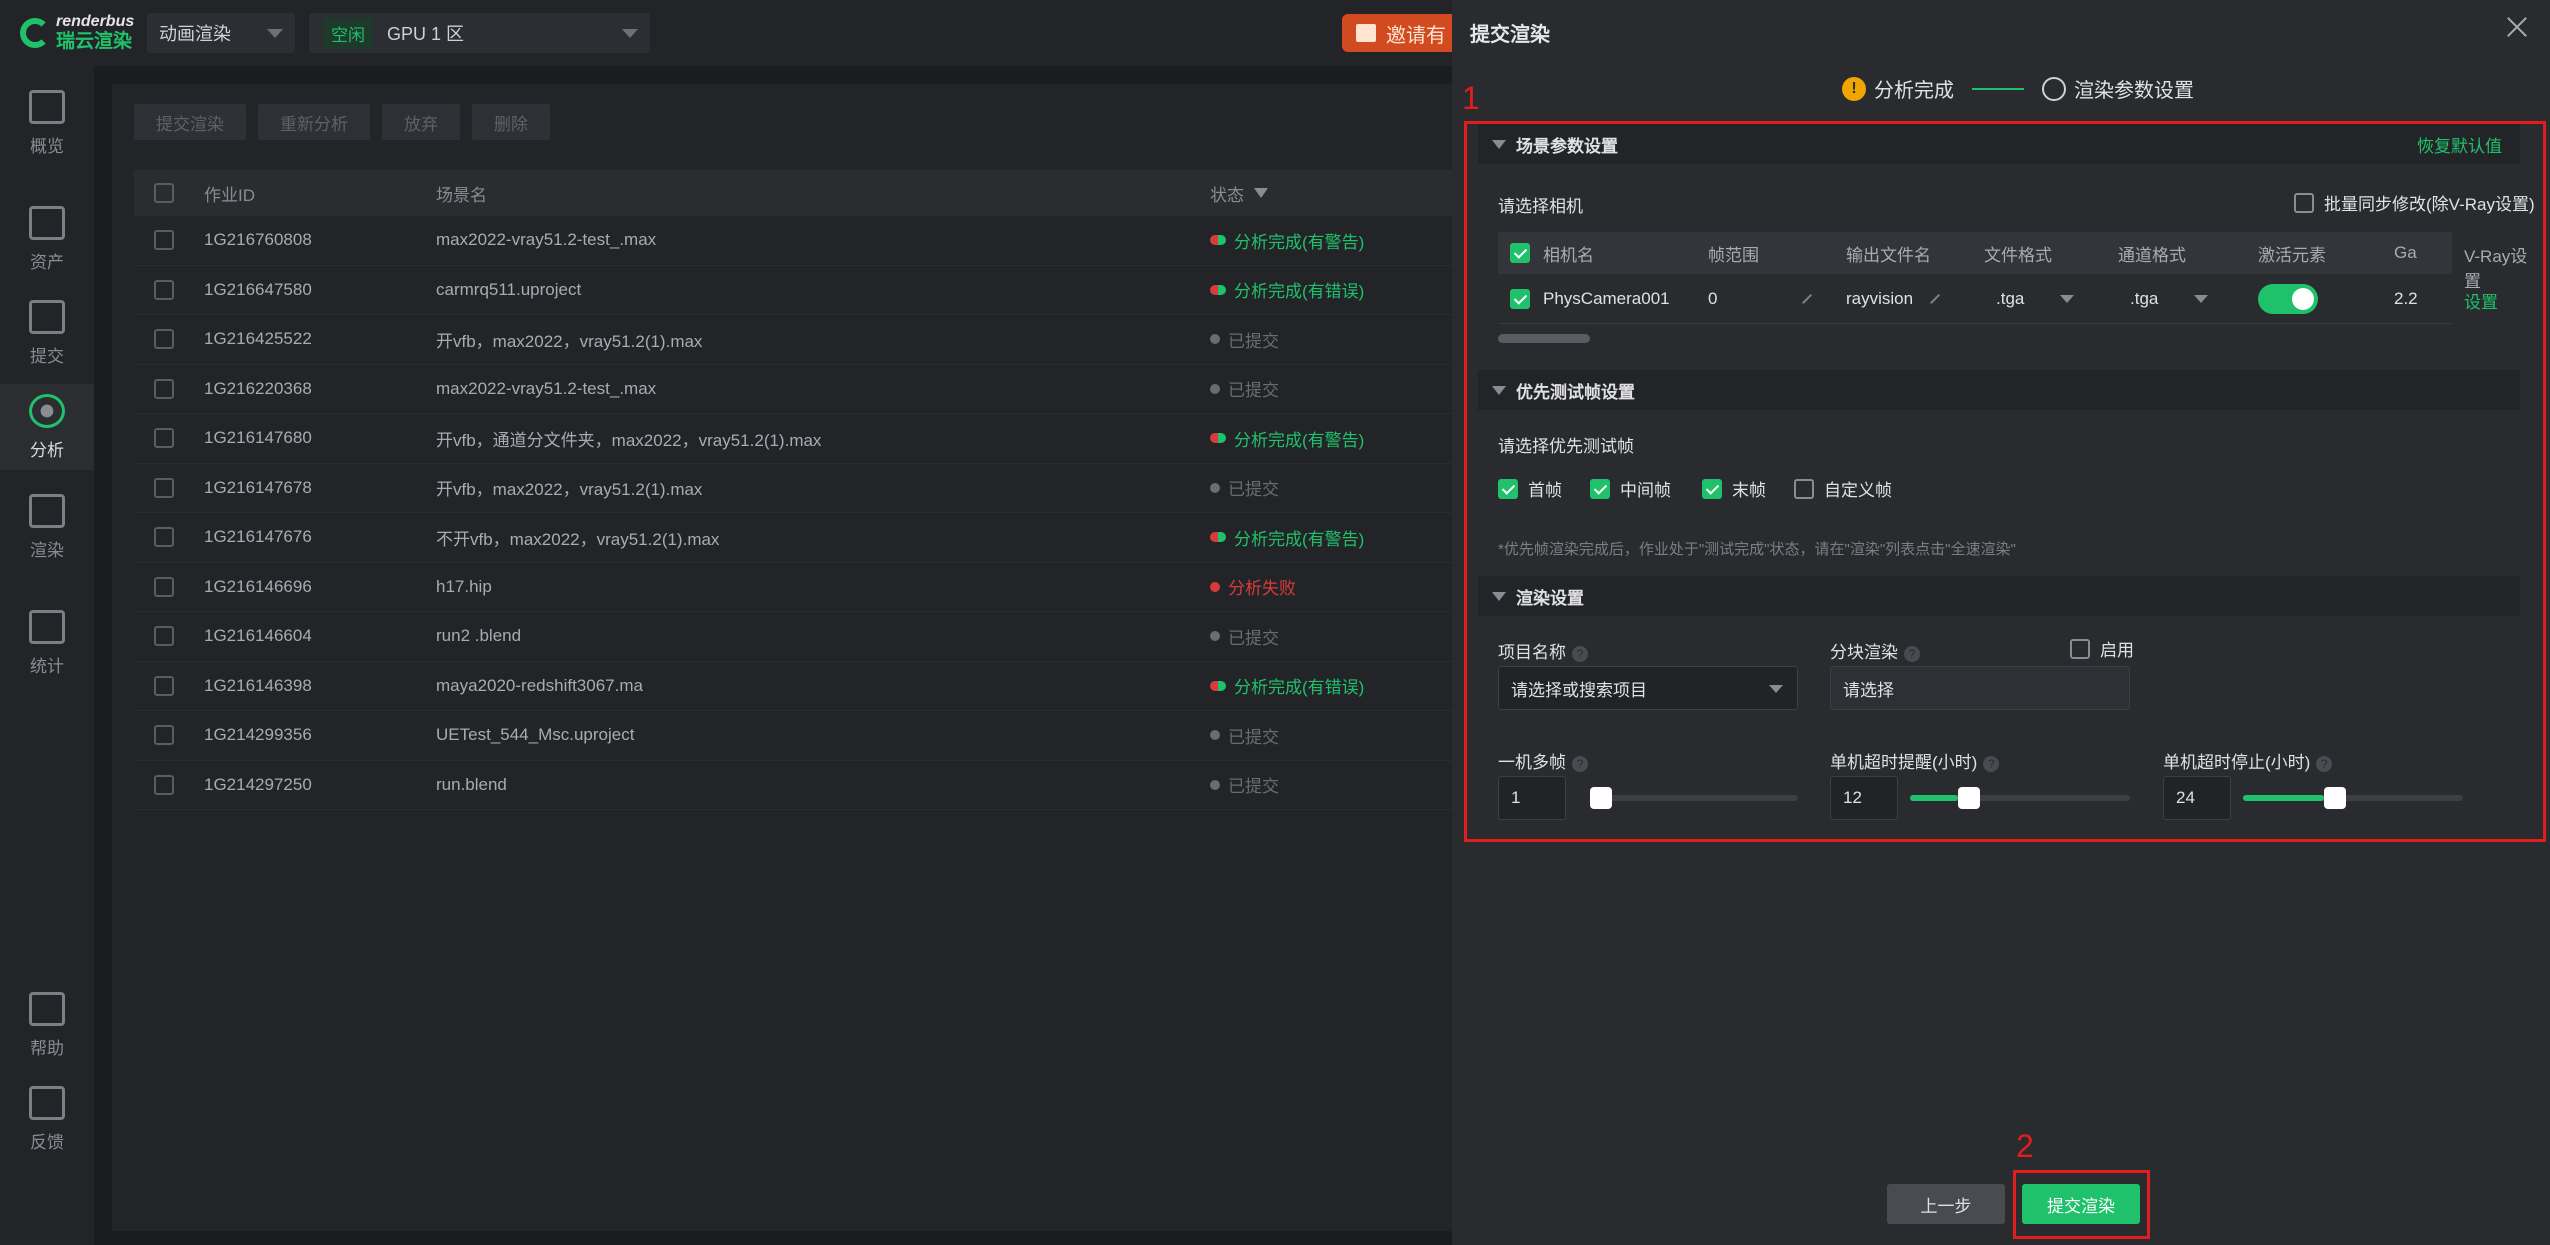 The image size is (2550, 1245). What do you see at coordinates (1804, 488) in the screenshot?
I see `custom-frame-checkbox` at bounding box center [1804, 488].